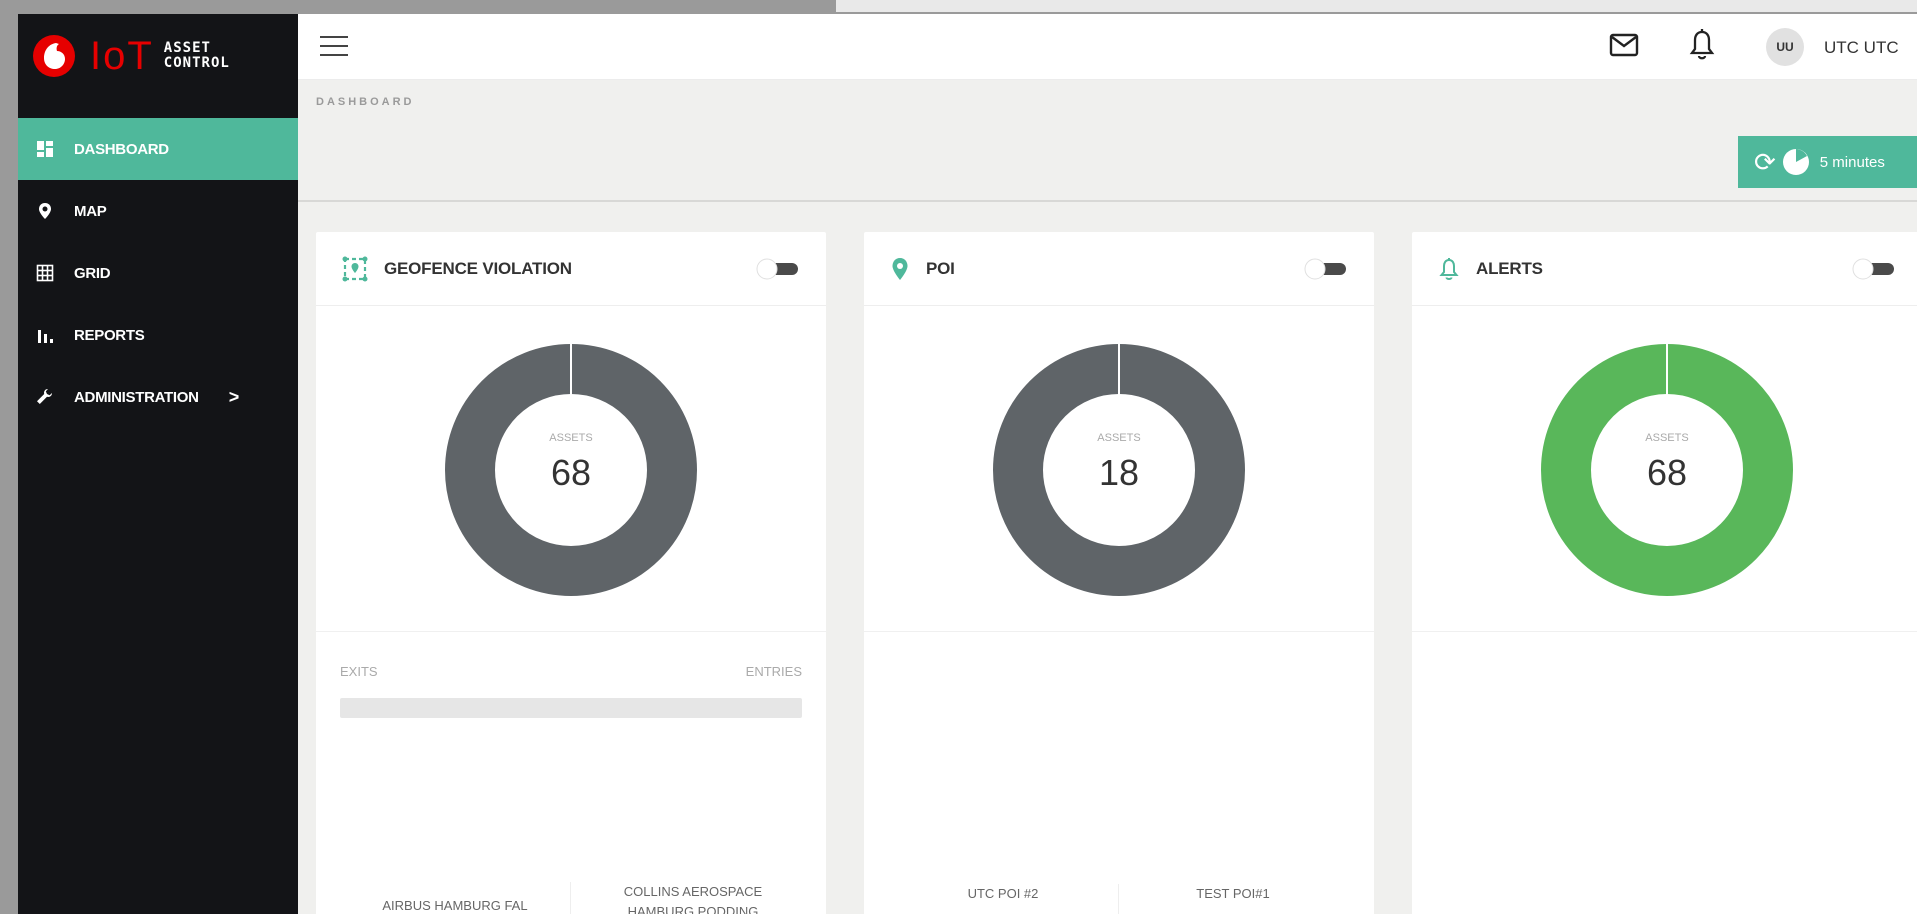 Image resolution: width=1917 pixels, height=914 pixels. What do you see at coordinates (1624, 45) in the screenshot?
I see `mail-icon` at bounding box center [1624, 45].